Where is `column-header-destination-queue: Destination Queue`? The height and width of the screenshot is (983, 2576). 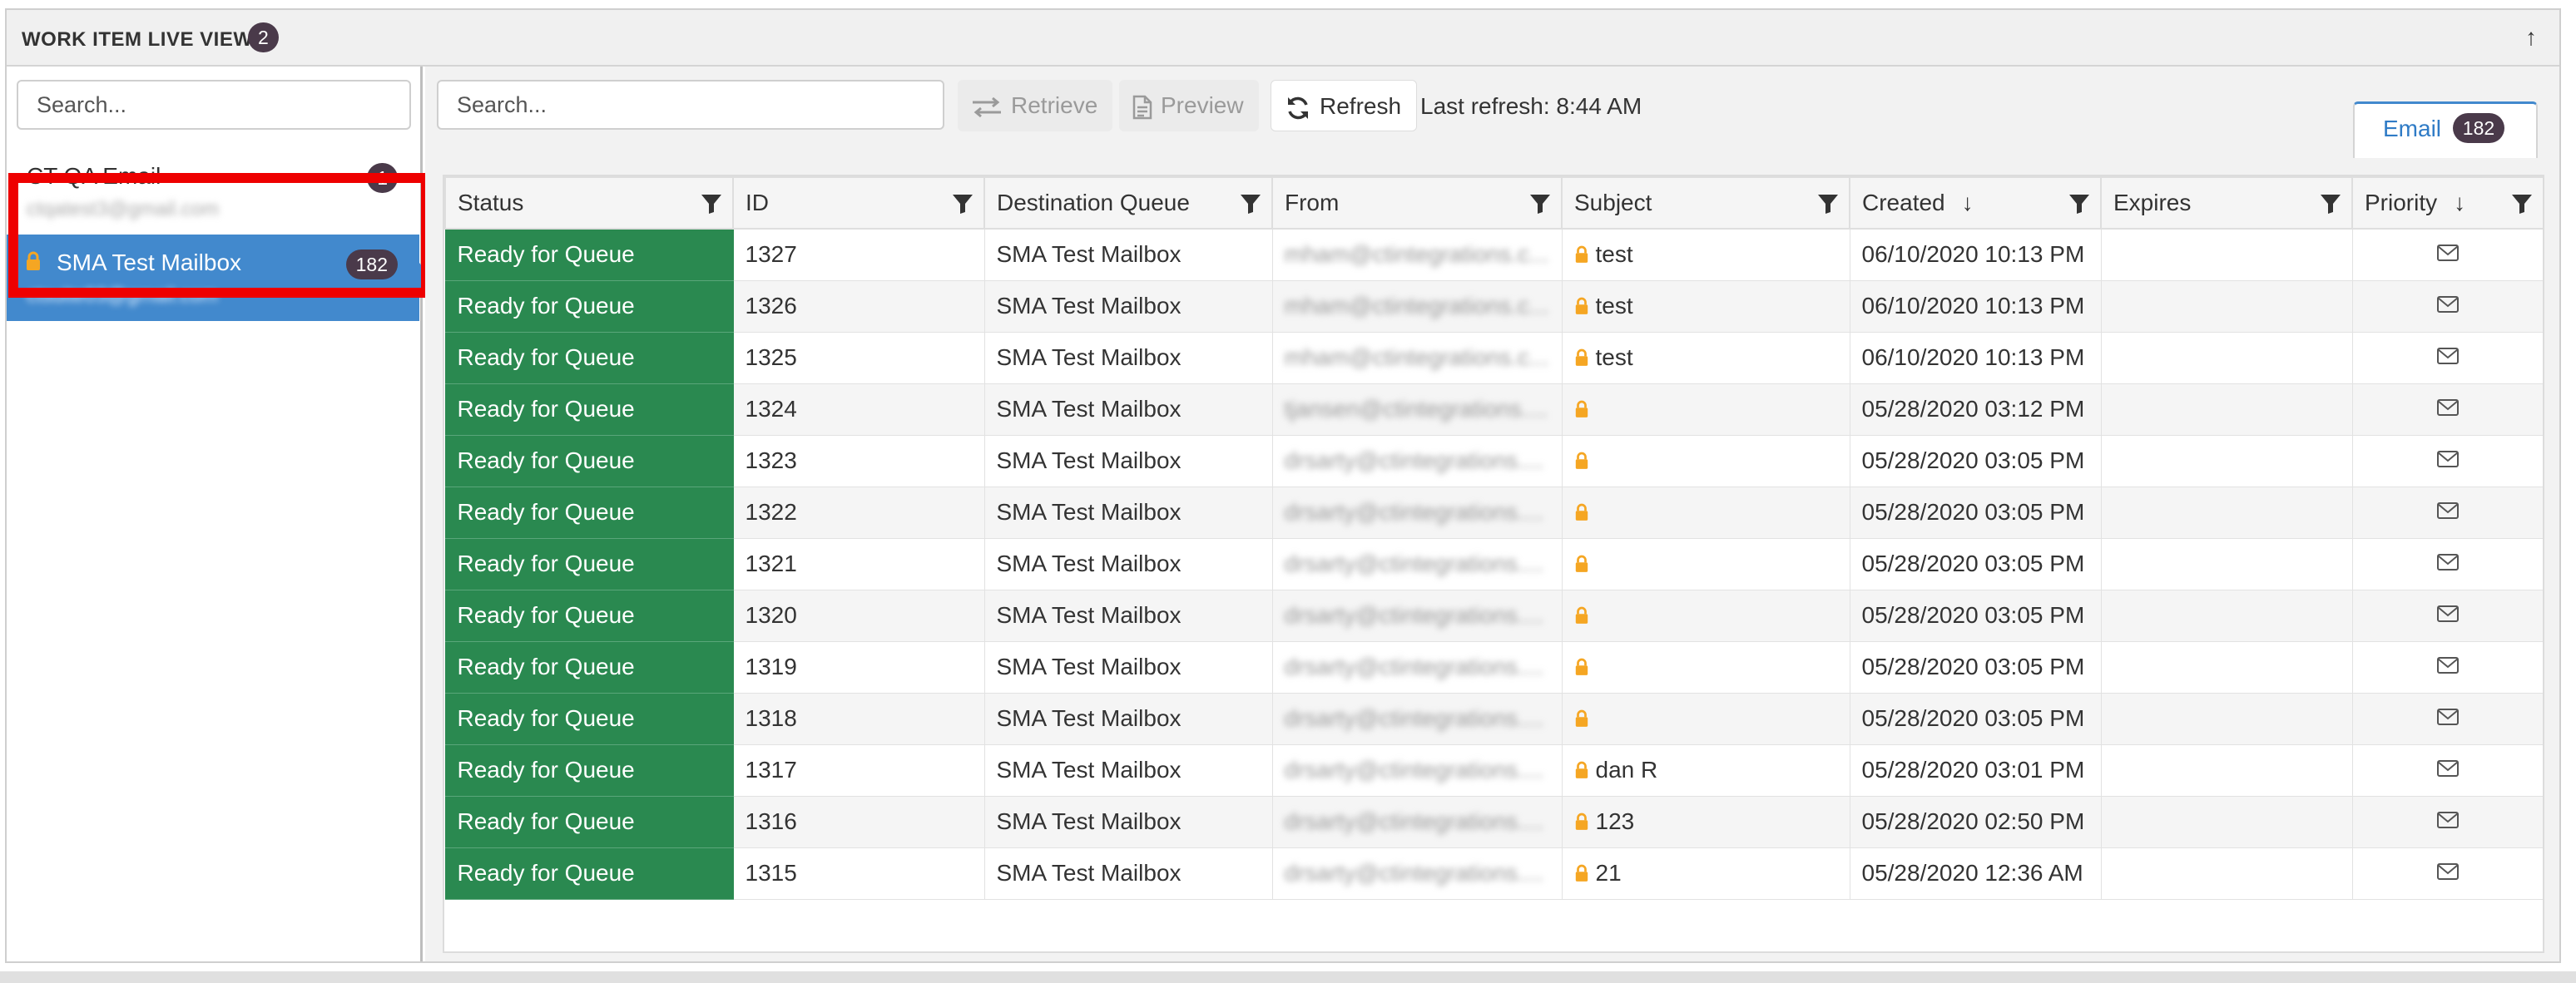
column-header-destination-queue: Destination Queue is located at coordinates (1128, 203).